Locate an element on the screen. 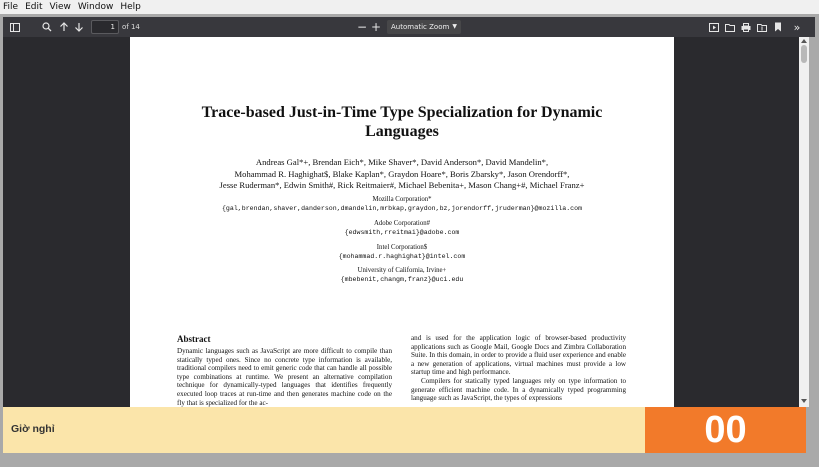 This screenshot has height=467, width=819. print-icon is located at coordinates (746, 27).